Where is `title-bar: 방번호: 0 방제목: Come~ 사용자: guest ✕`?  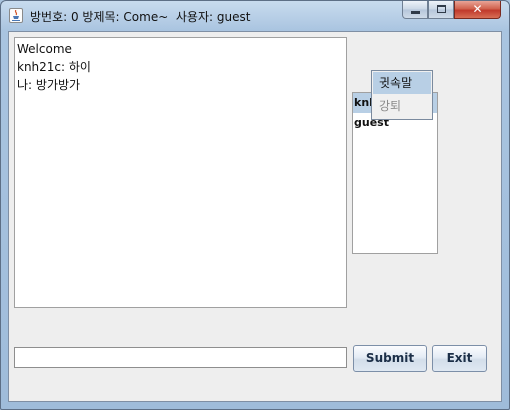
title-bar: 방번호: 0 방제목: Come~ 사용자: guest ✕ is located at coordinates (255, 16).